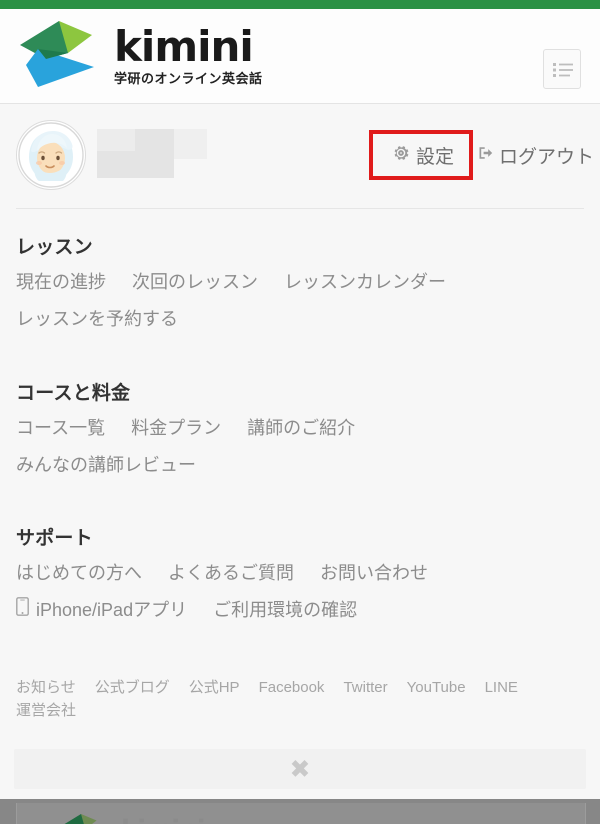 This screenshot has height=824, width=600. I want to click on nav-link-faq: よくあるご質問, so click(231, 573).